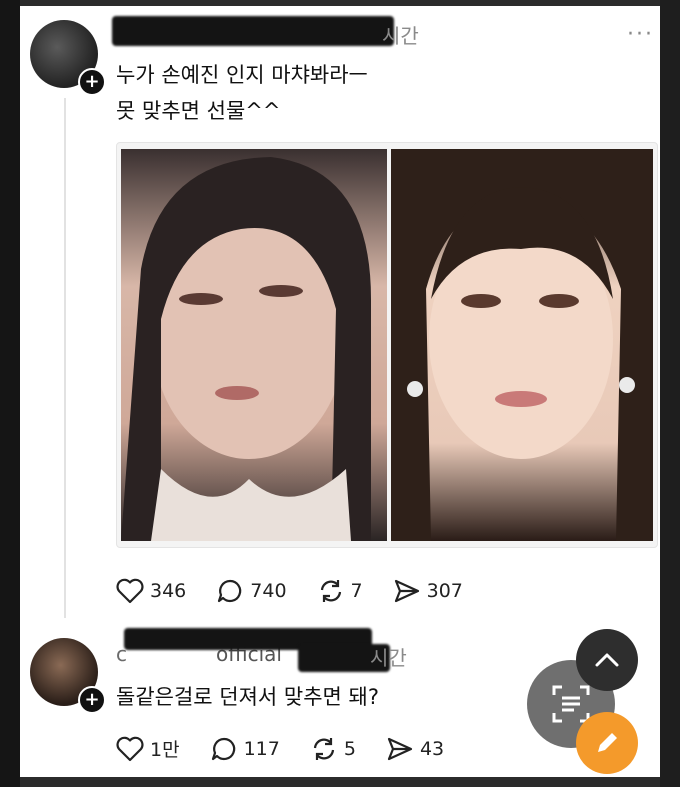  Describe the element at coordinates (261, 748) in the screenshot. I see `reply-comment-count: 117` at that location.